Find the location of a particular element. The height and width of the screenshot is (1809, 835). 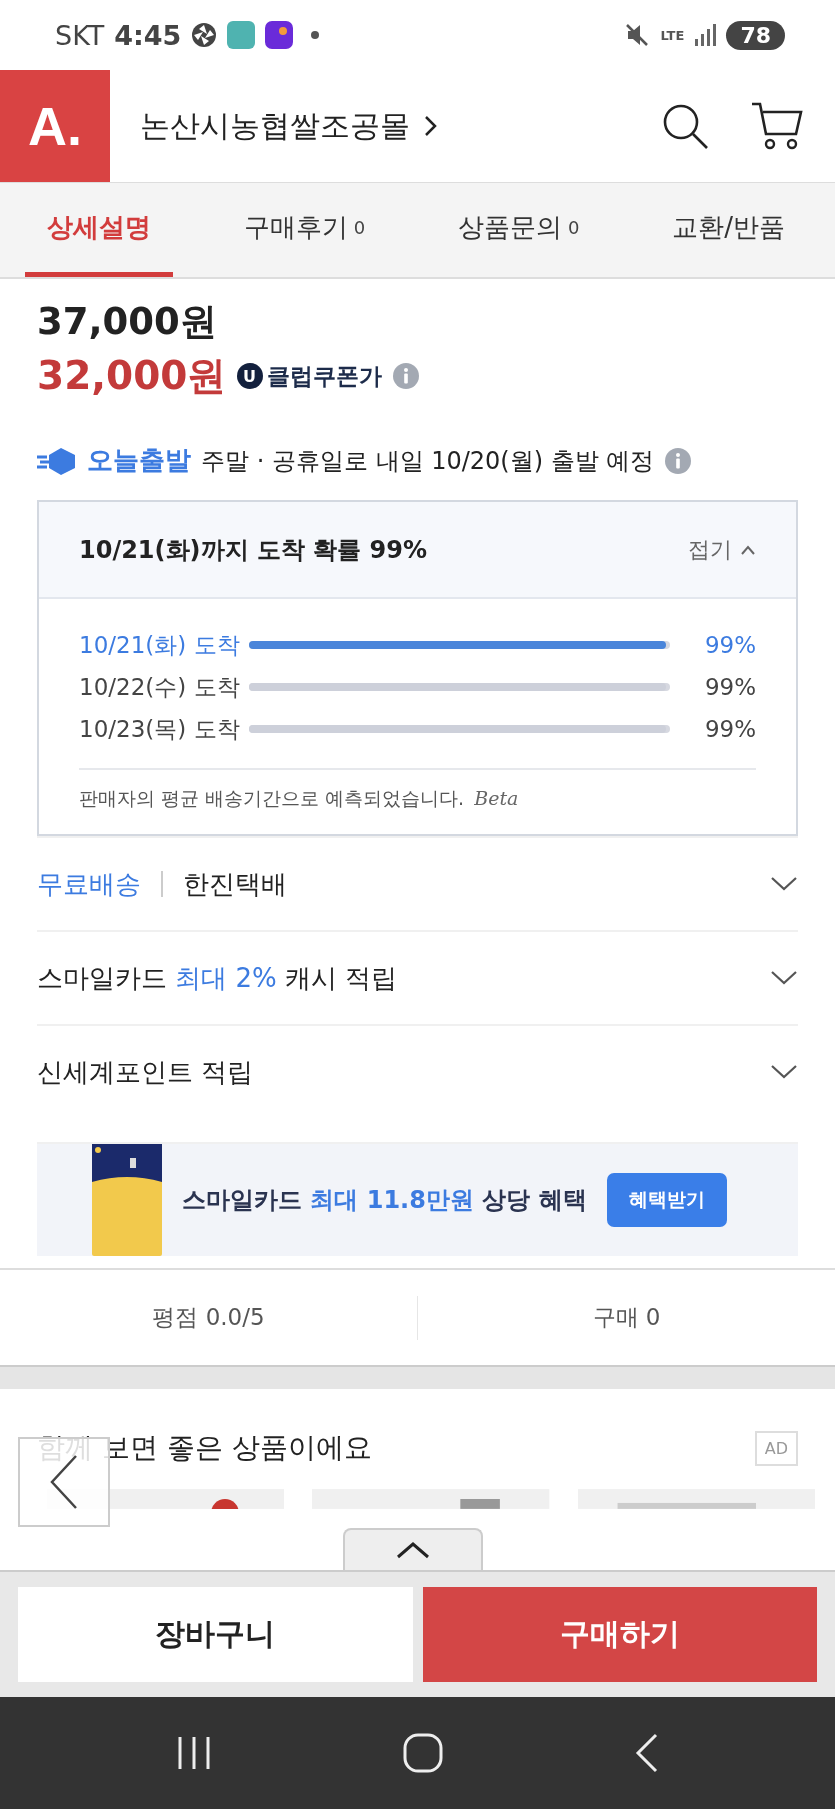

courier-name: 한진택배 is located at coordinates (235, 884).